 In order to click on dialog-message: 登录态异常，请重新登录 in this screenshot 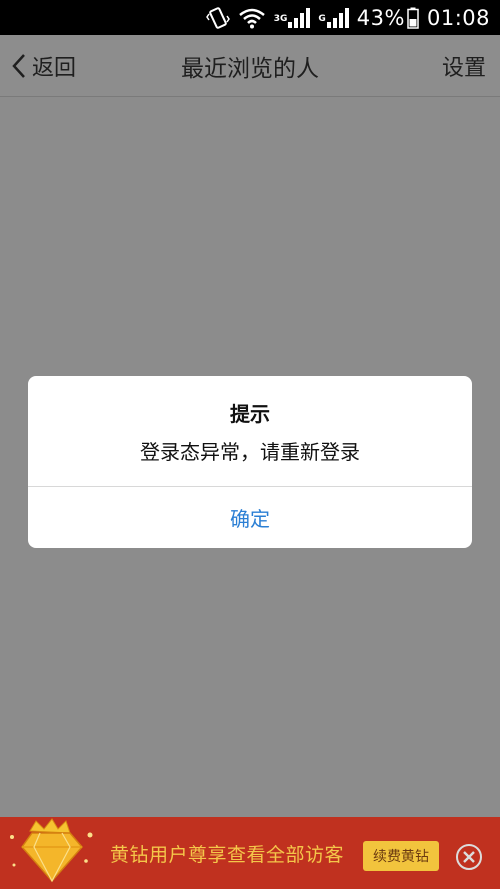, I will do `click(250, 452)`.